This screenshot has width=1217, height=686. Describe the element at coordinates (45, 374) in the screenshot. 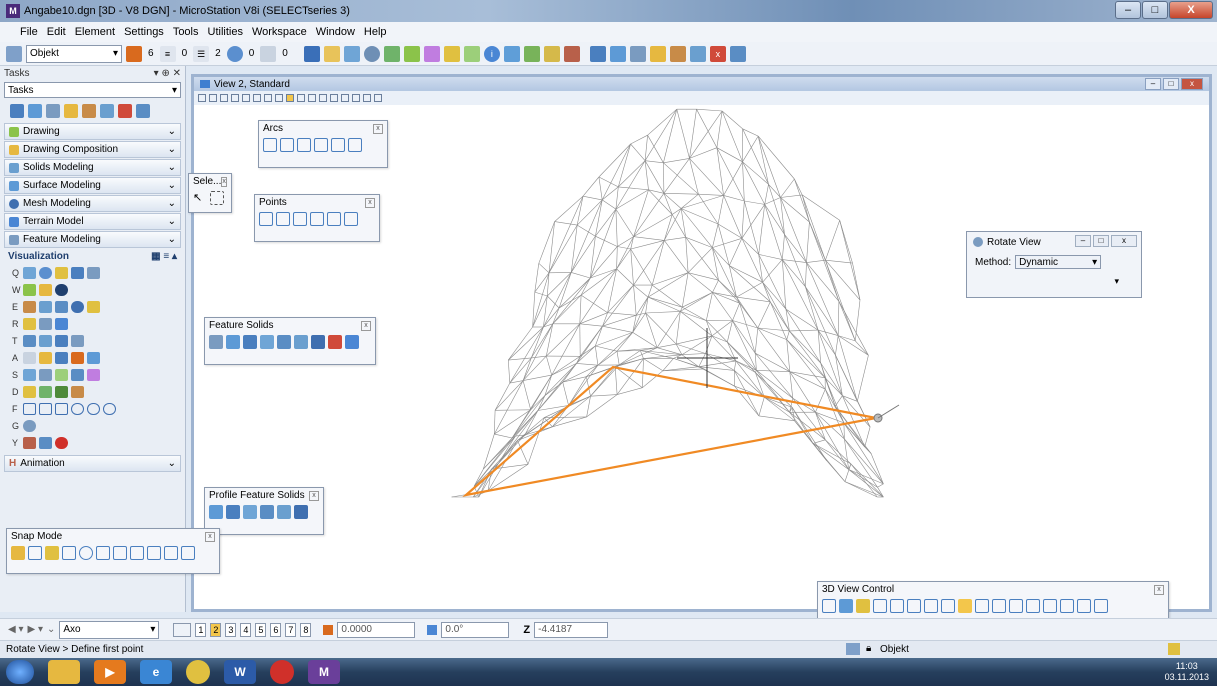

I see `door-icon` at that location.